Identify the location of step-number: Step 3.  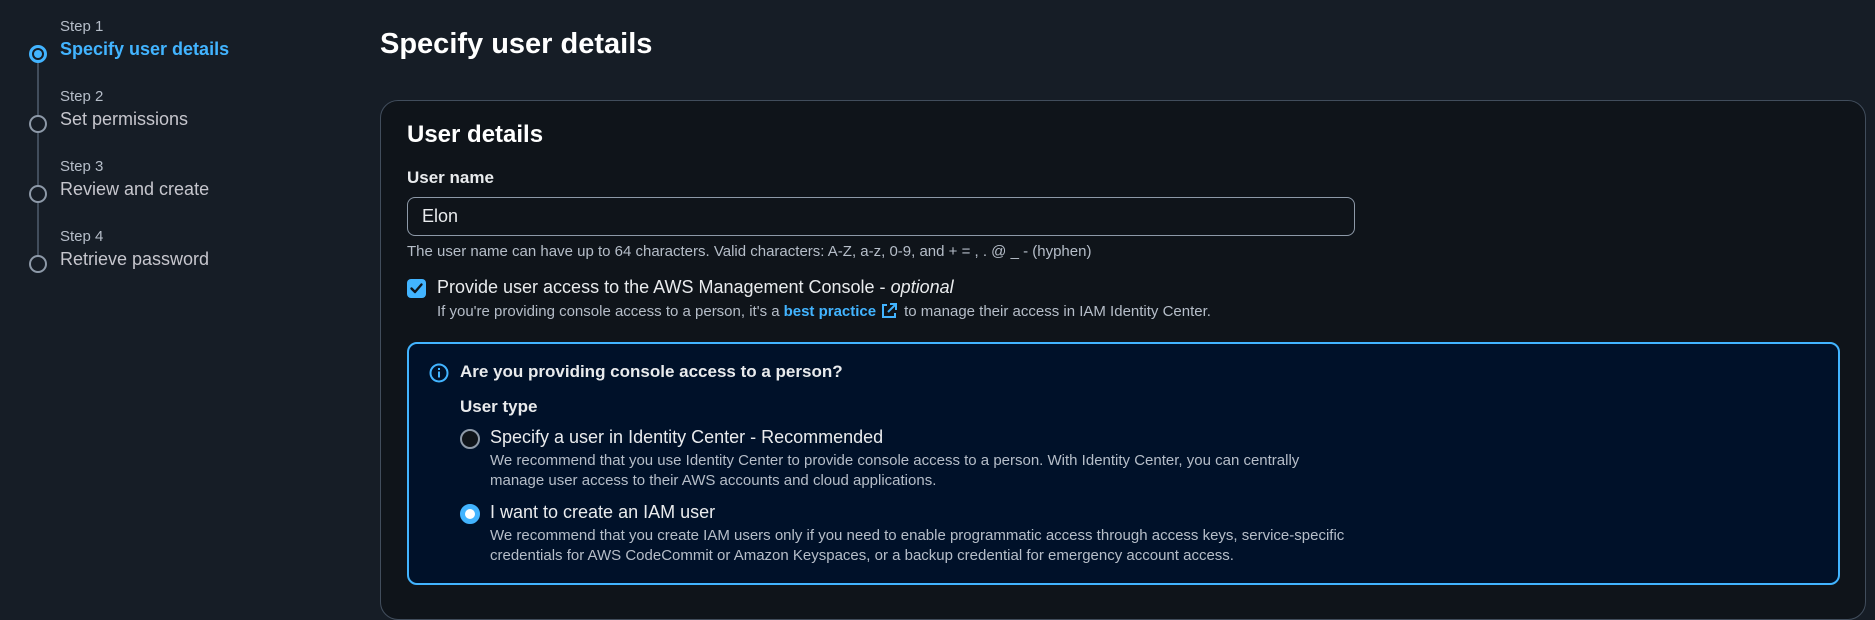
(82, 166).